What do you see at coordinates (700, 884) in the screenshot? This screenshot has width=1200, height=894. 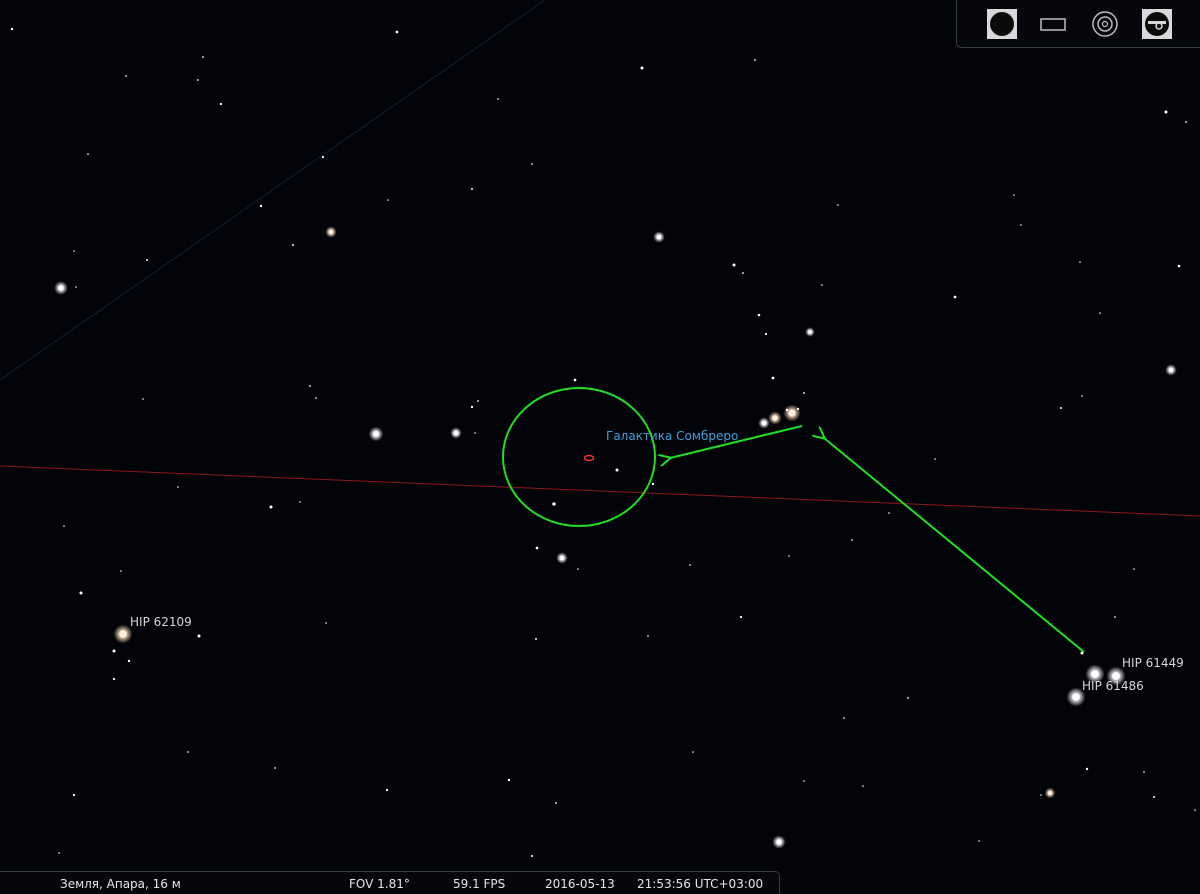 I see `time-text: 21:53:56 UTC+03:00` at bounding box center [700, 884].